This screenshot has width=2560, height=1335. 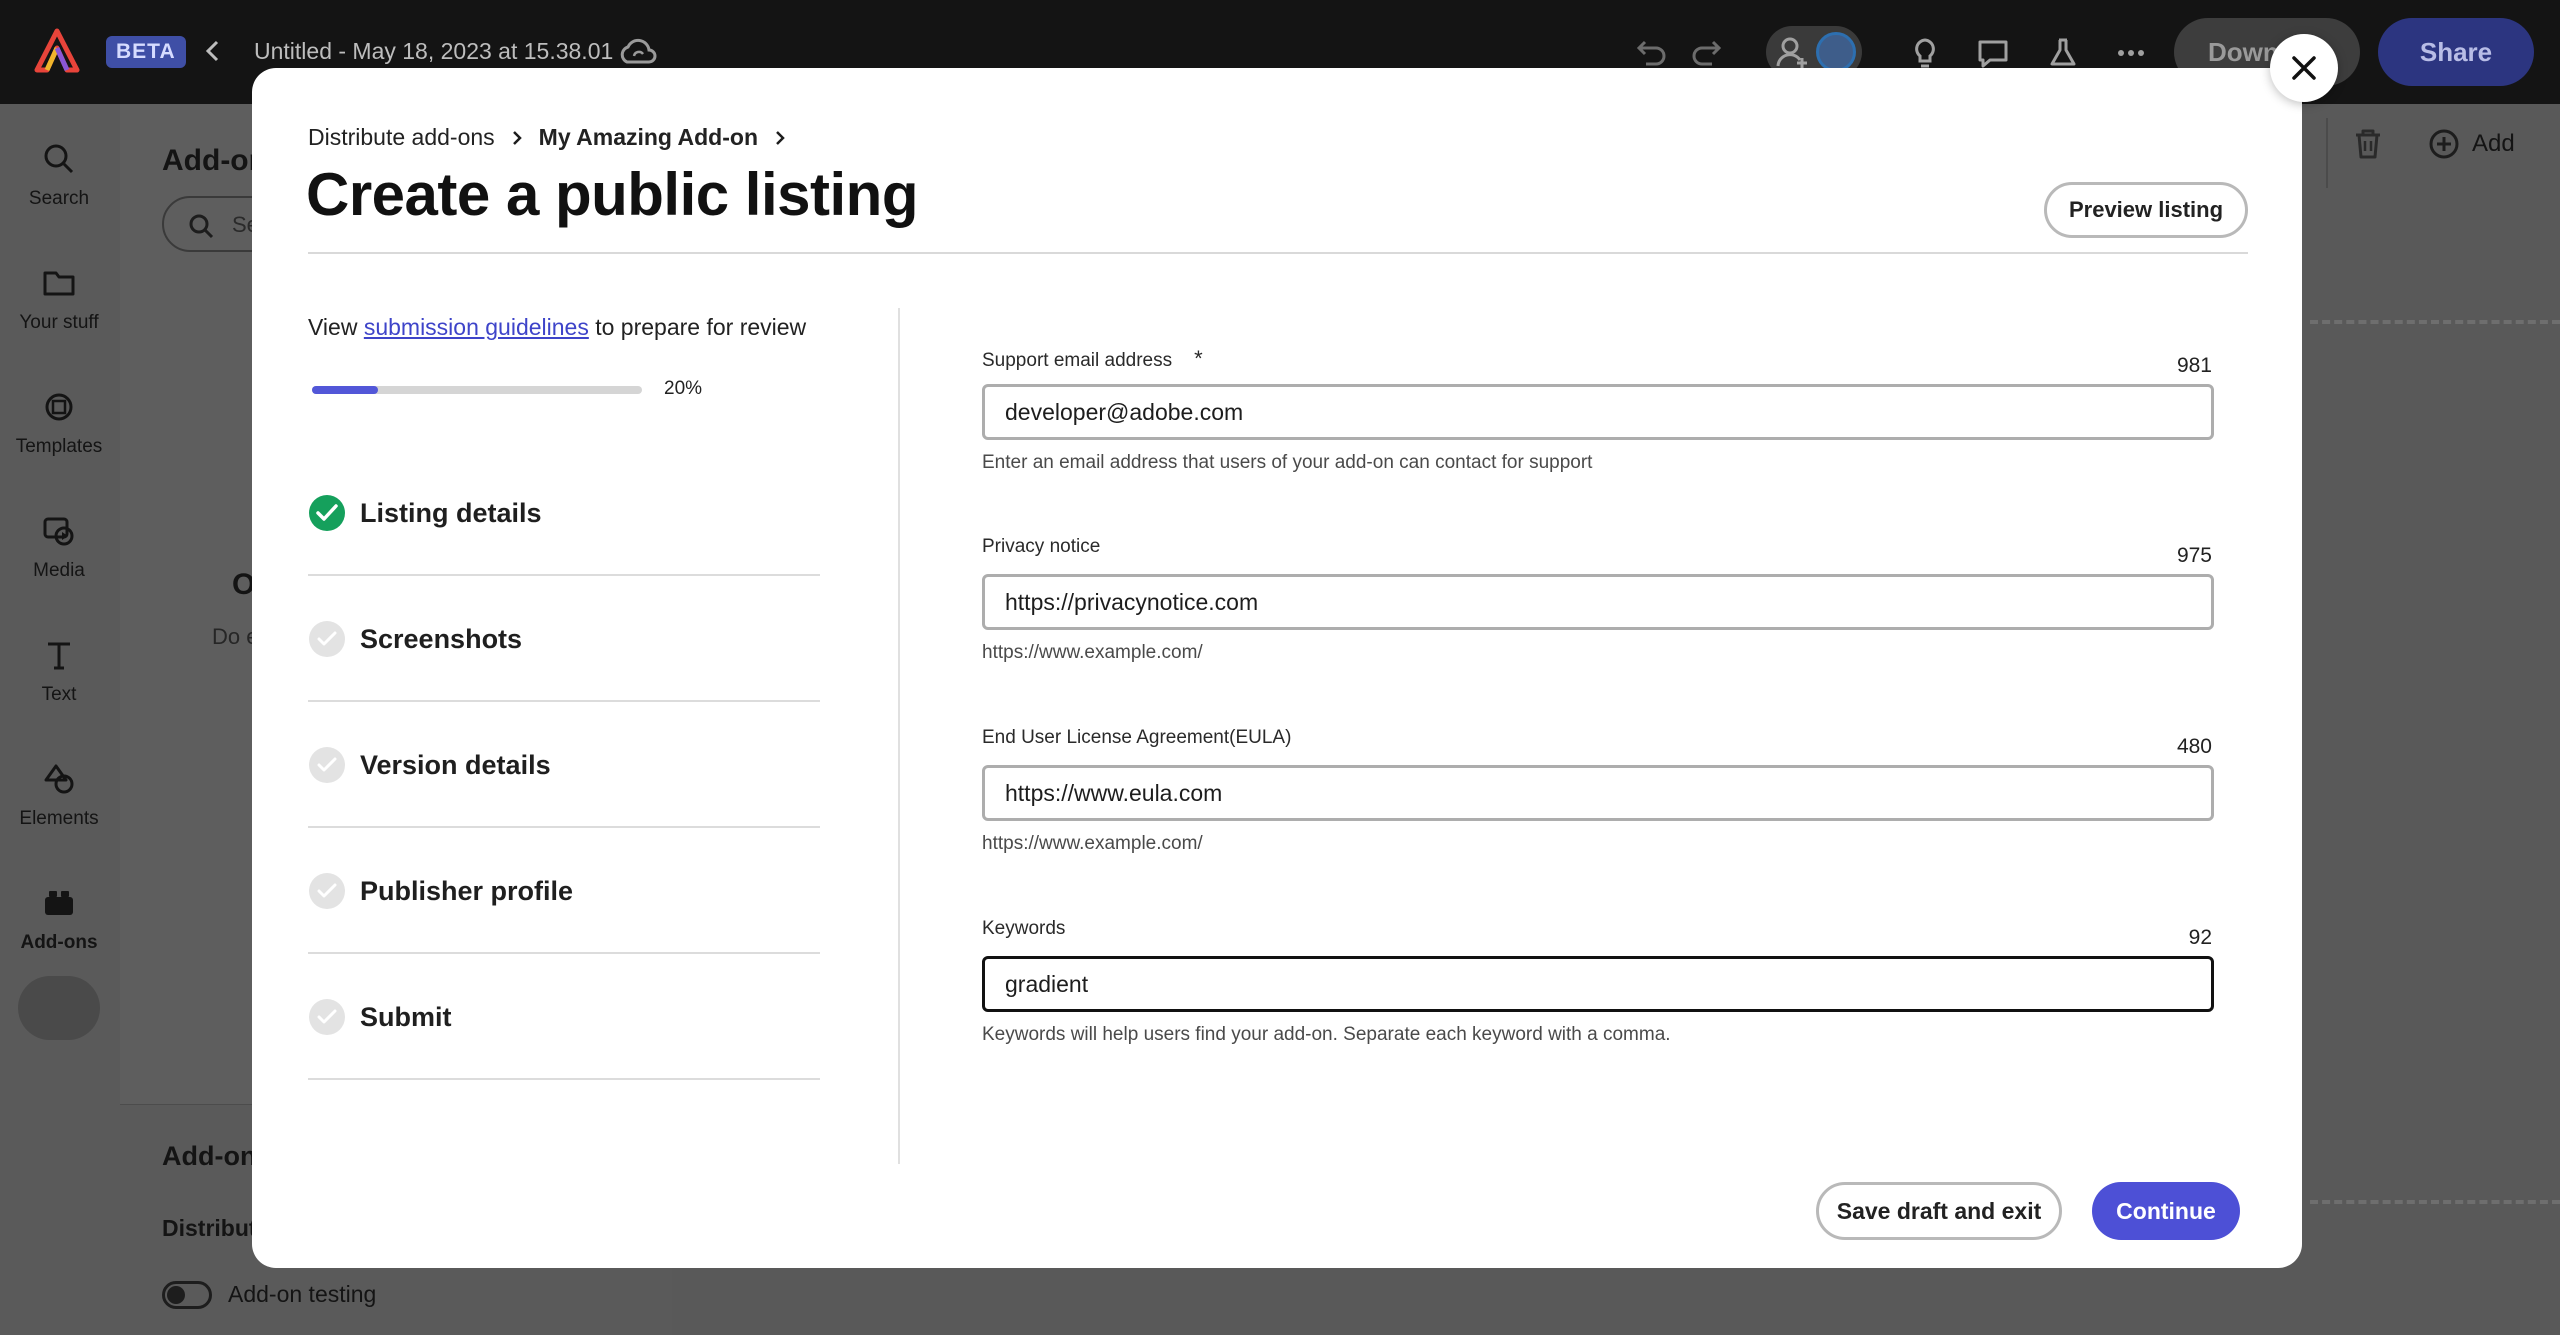 I want to click on rail-item-text: Text, so click(x=59, y=671).